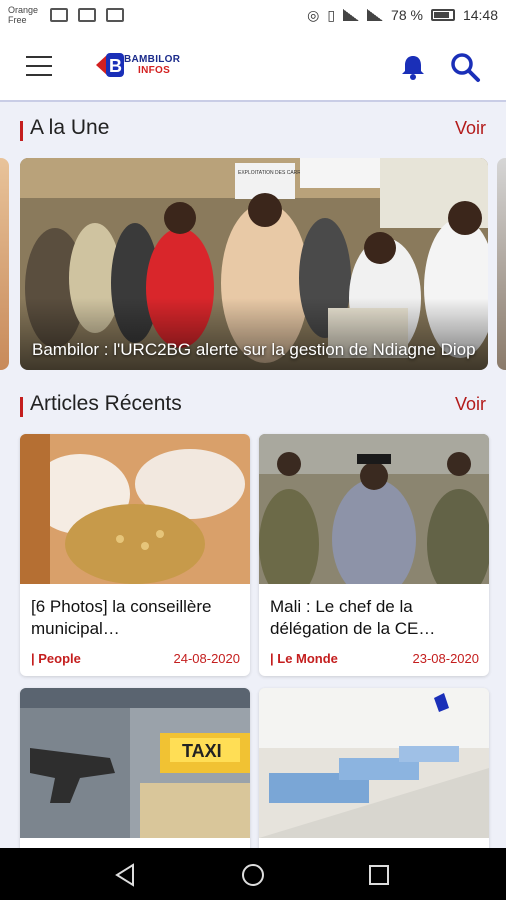 The image size is (506, 900). What do you see at coordinates (154, 70) in the screenshot?
I see `logo-text-line2: INFOS` at bounding box center [154, 70].